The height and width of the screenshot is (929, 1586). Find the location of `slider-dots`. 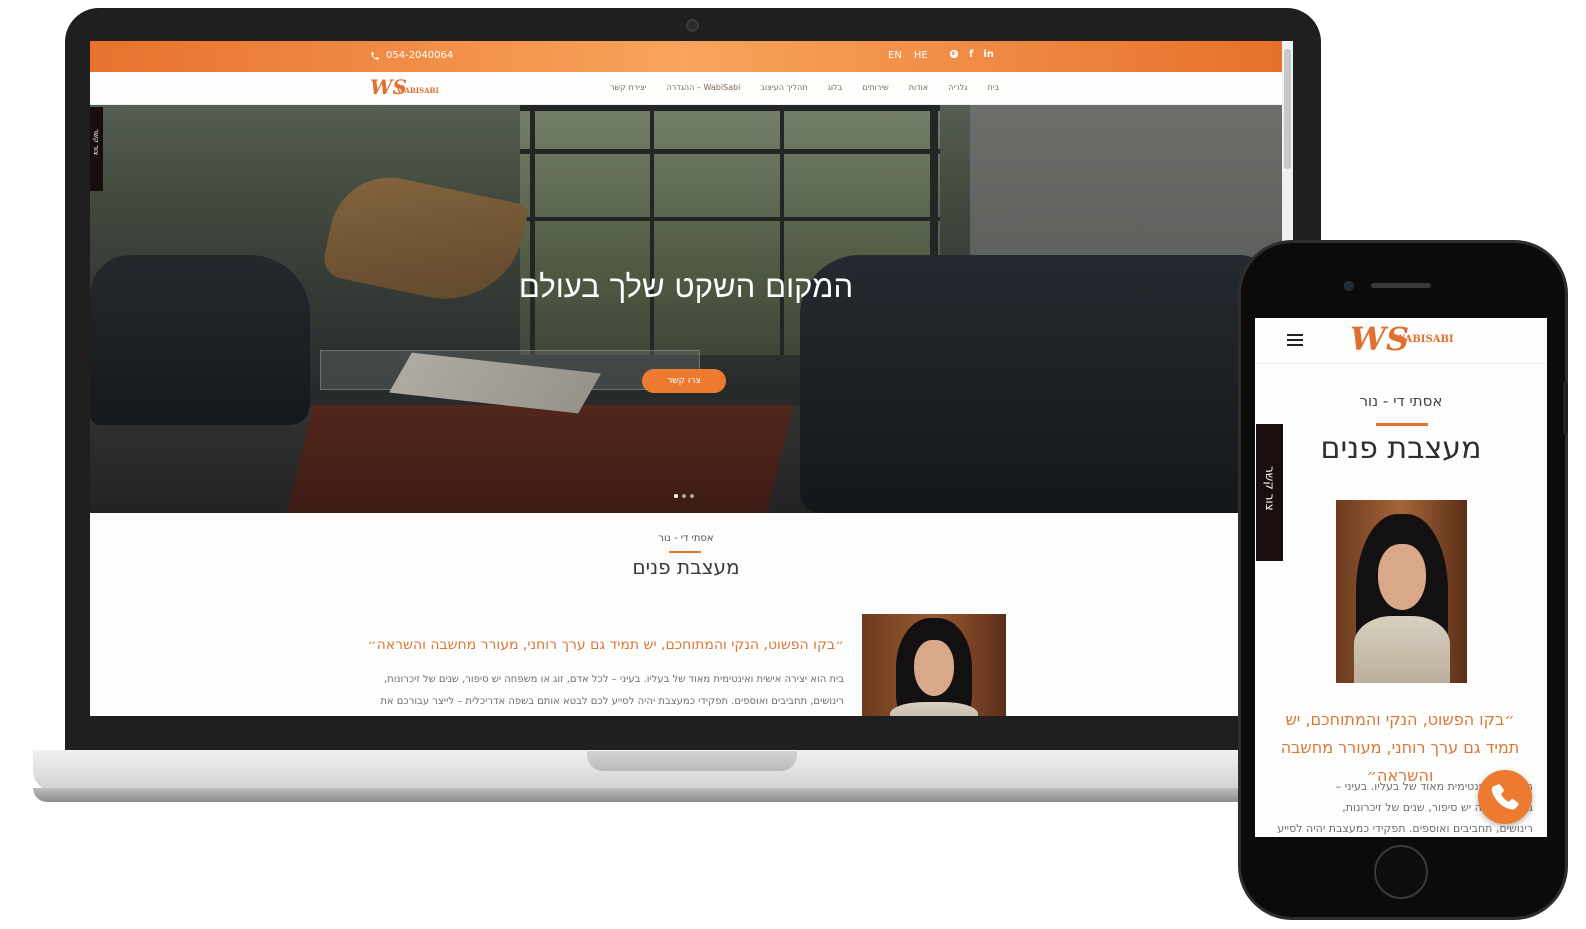

slider-dots is located at coordinates (684, 496).